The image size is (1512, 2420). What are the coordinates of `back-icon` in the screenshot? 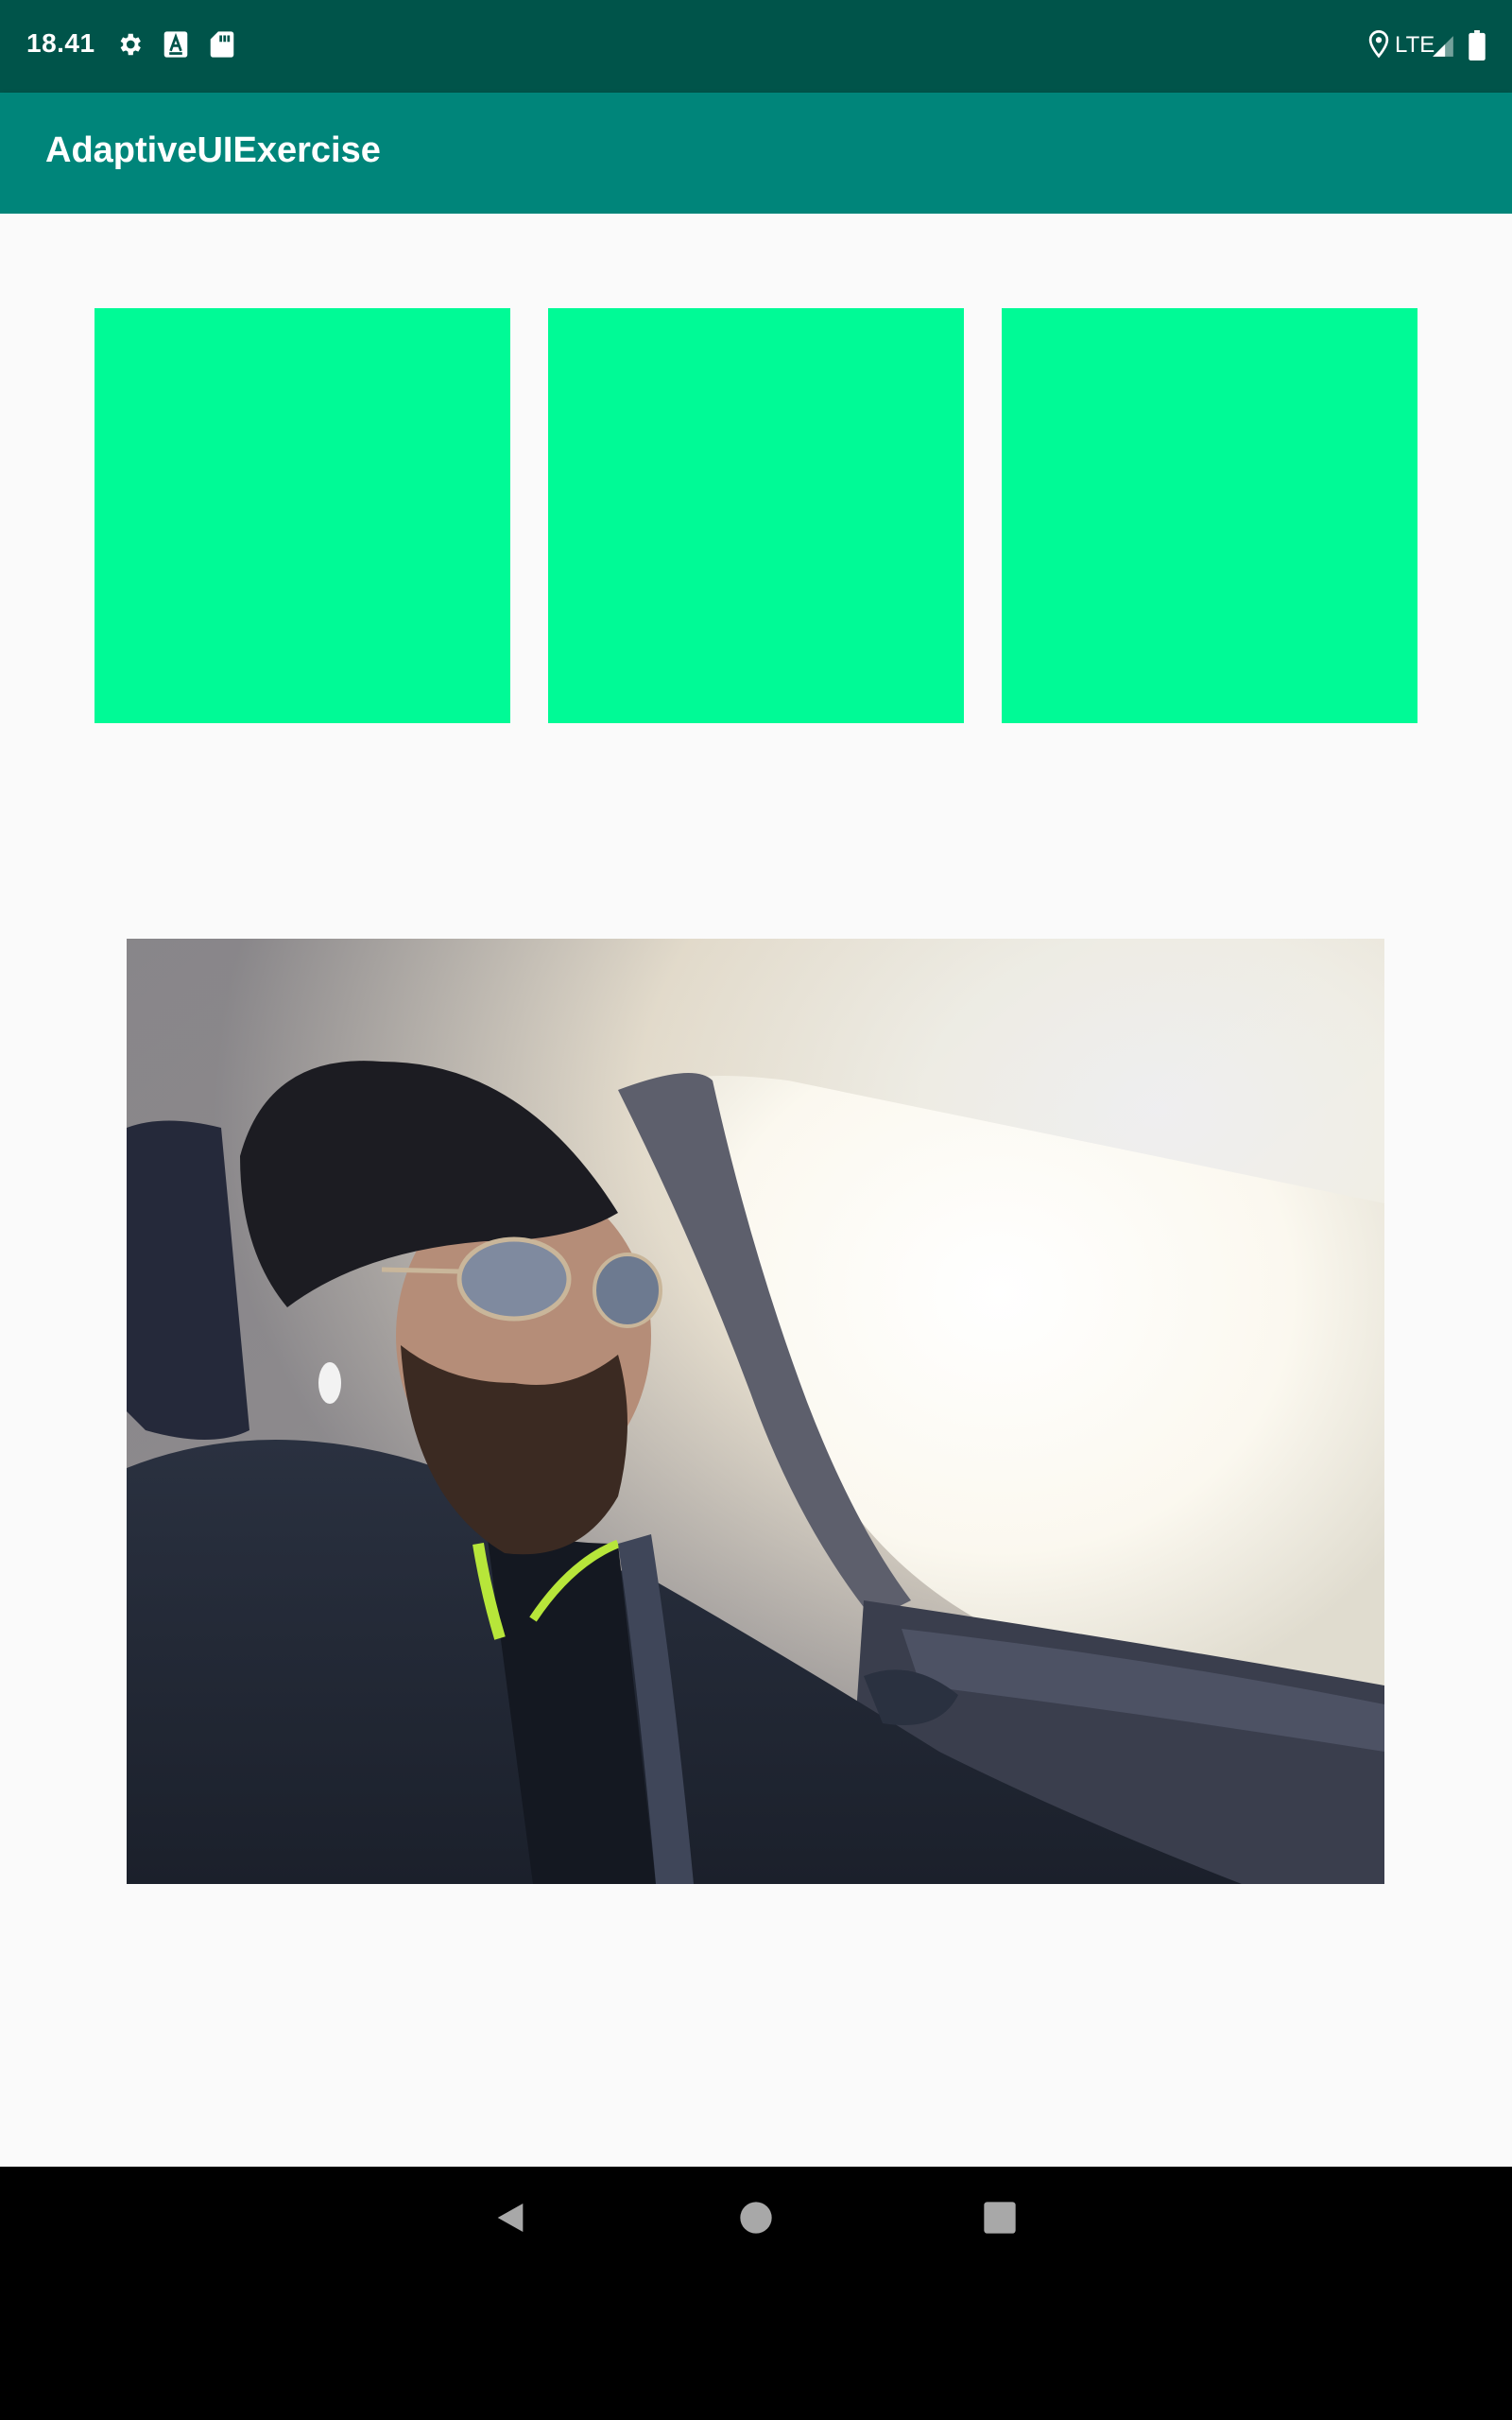 It's located at (510, 2218).